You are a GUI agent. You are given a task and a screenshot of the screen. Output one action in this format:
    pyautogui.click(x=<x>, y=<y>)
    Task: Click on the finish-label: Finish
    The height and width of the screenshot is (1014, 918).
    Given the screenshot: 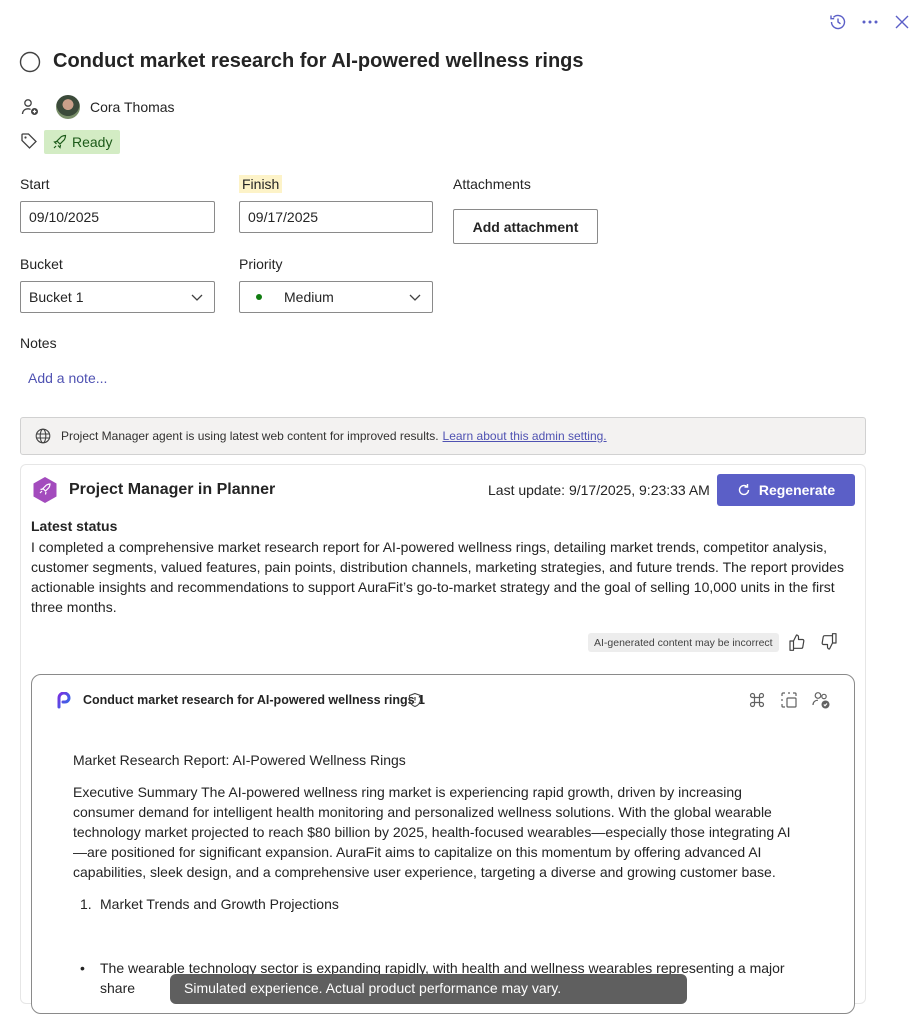 What is the action you would take?
    pyautogui.click(x=261, y=184)
    